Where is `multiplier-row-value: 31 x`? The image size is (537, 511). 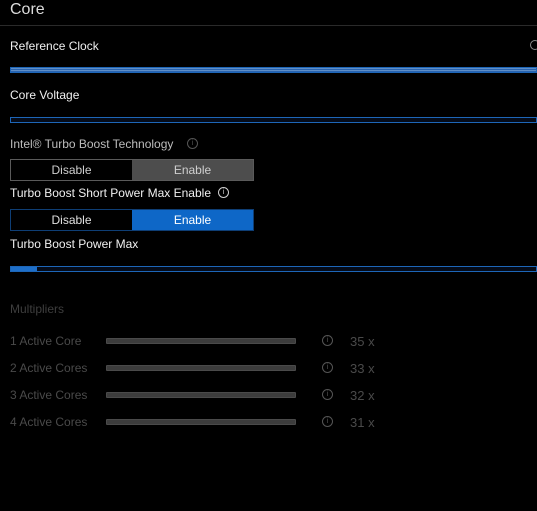 multiplier-row-value: 31 x is located at coordinates (362, 422).